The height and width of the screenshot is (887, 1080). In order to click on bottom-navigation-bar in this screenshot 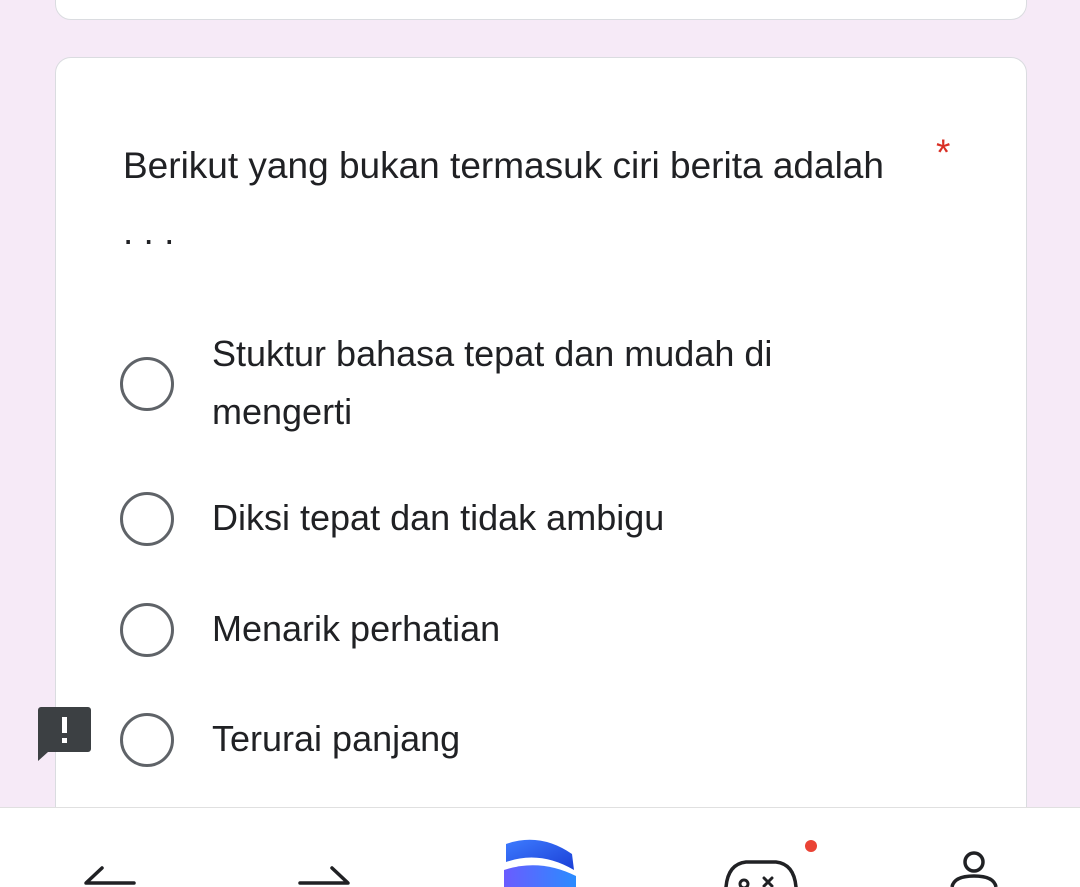, I will do `click(540, 847)`.